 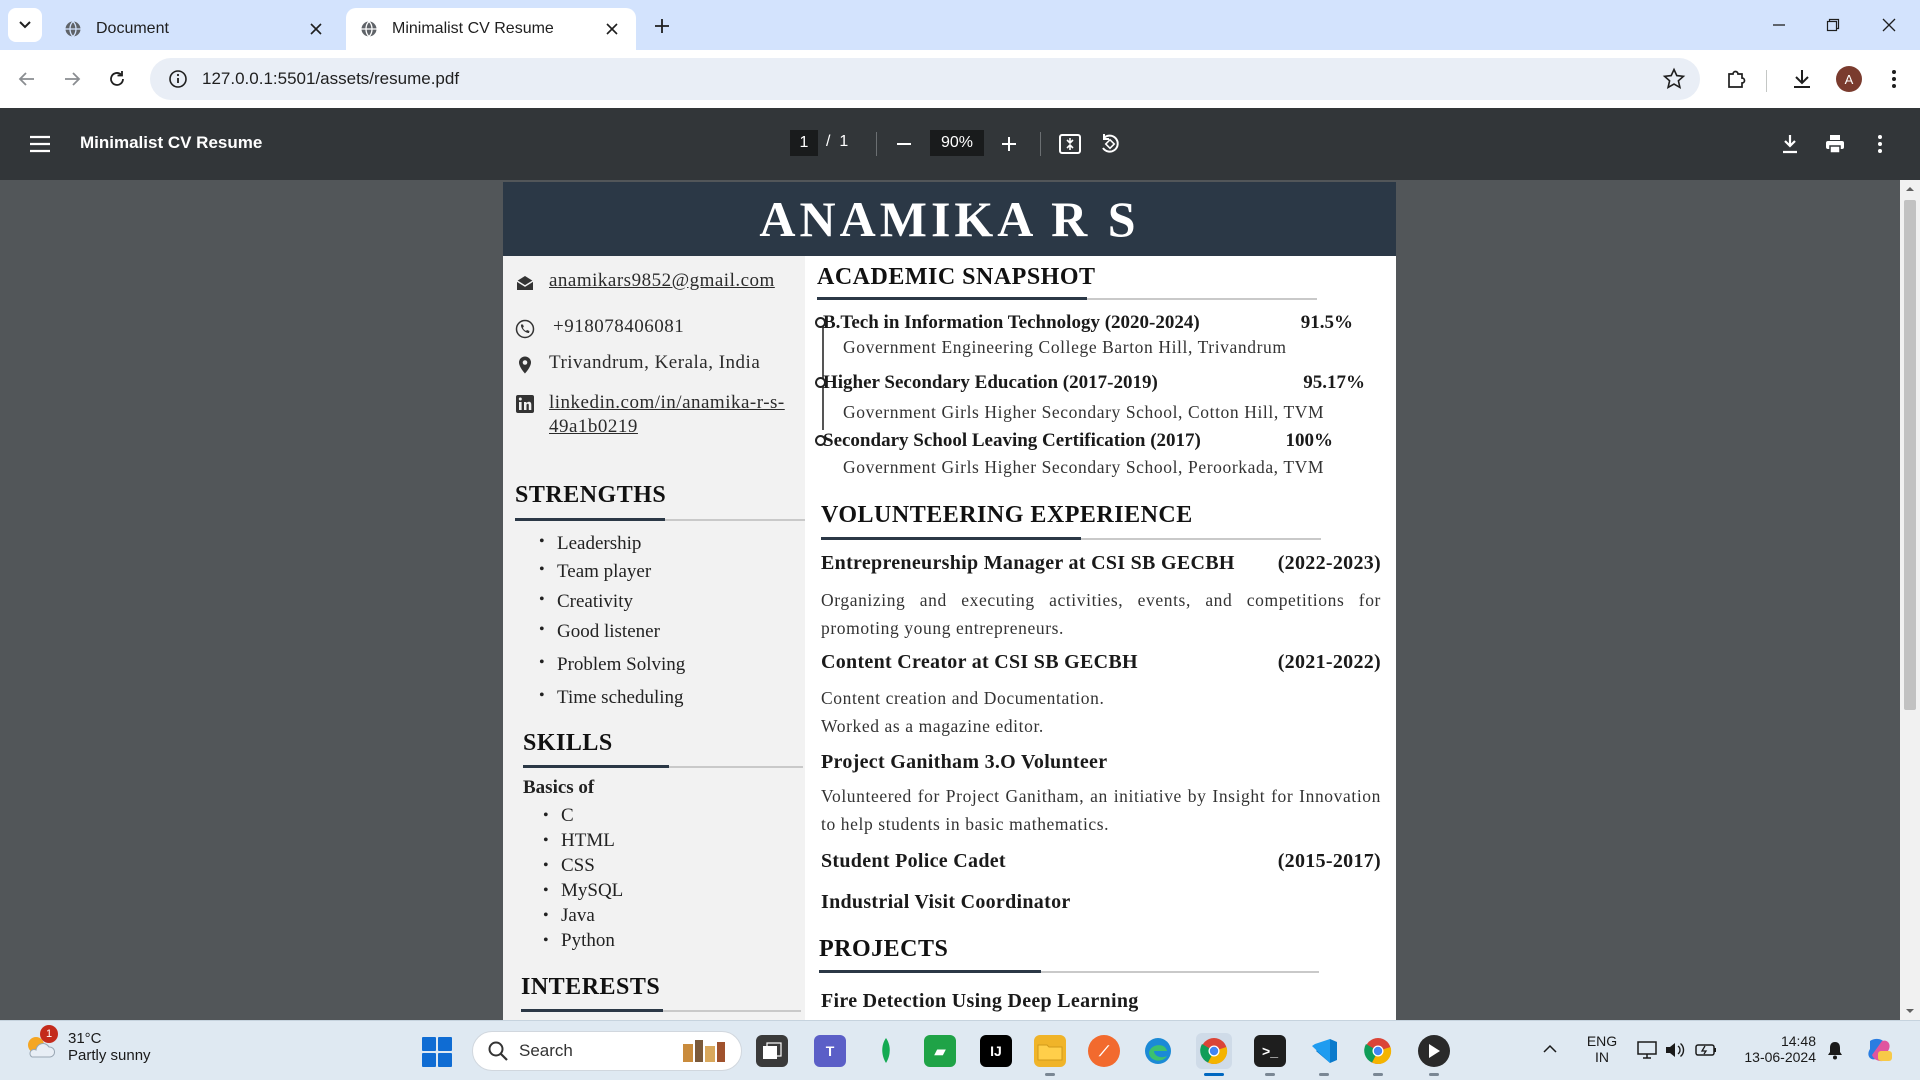 I want to click on pdf-viewer-toolbar: Minimalist CV Resume 1 / 1 90%, so click(x=960, y=144).